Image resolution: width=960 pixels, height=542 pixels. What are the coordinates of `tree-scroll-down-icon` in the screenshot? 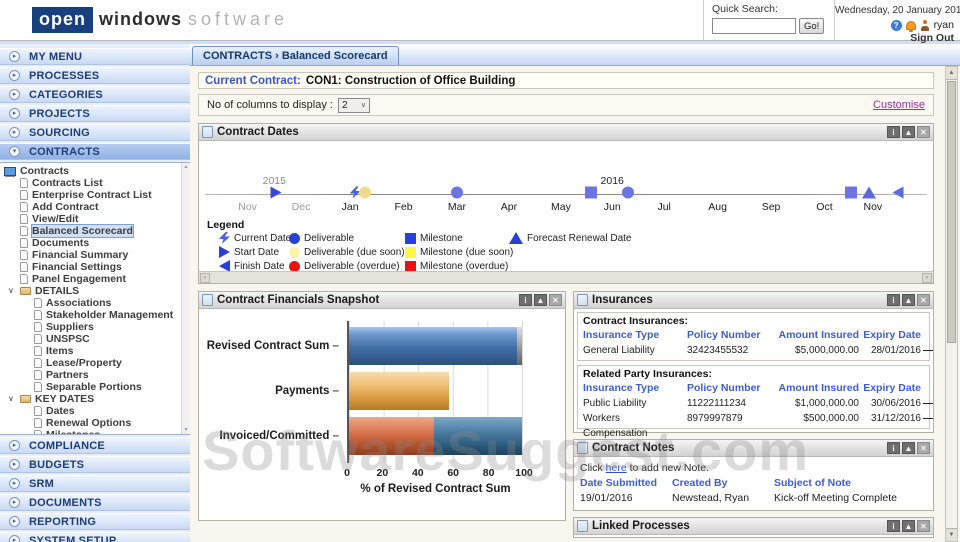 It's located at (186, 430).